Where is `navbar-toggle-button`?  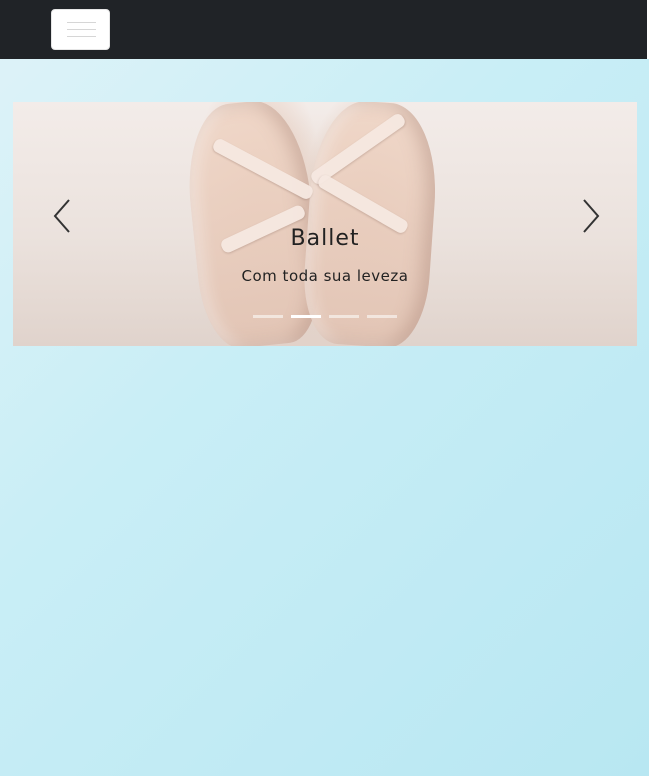
navbar-toggle-button is located at coordinates (80, 29).